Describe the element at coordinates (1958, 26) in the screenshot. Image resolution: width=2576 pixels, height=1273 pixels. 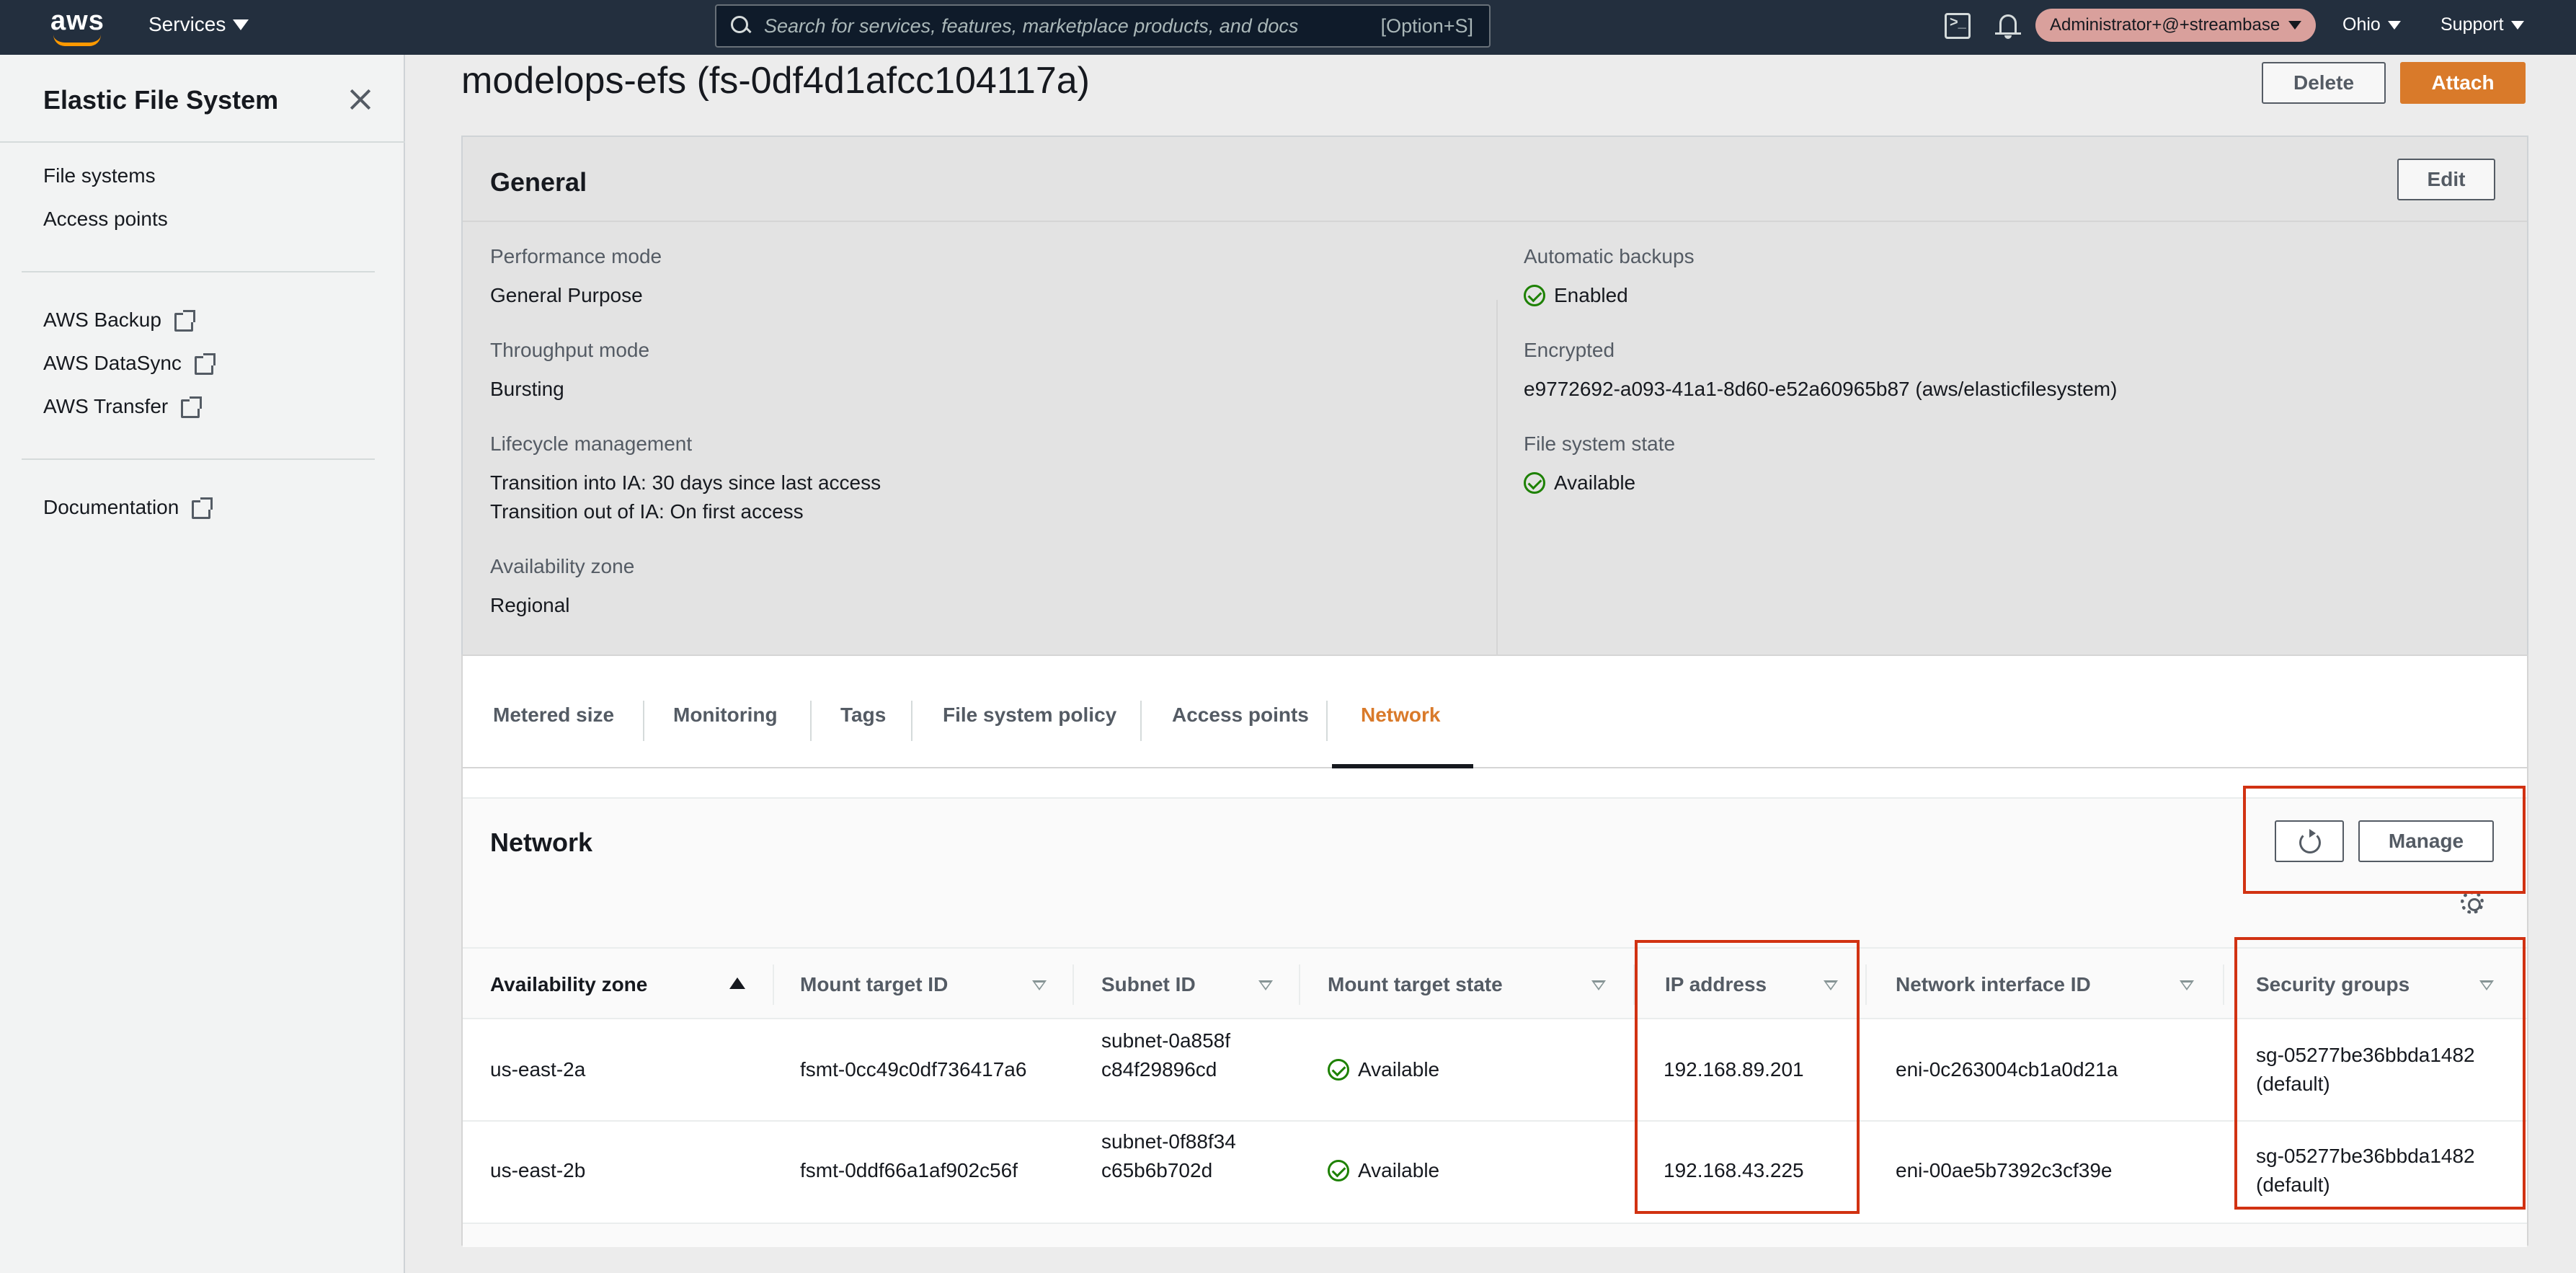
I see `cloudshell-icon` at that location.